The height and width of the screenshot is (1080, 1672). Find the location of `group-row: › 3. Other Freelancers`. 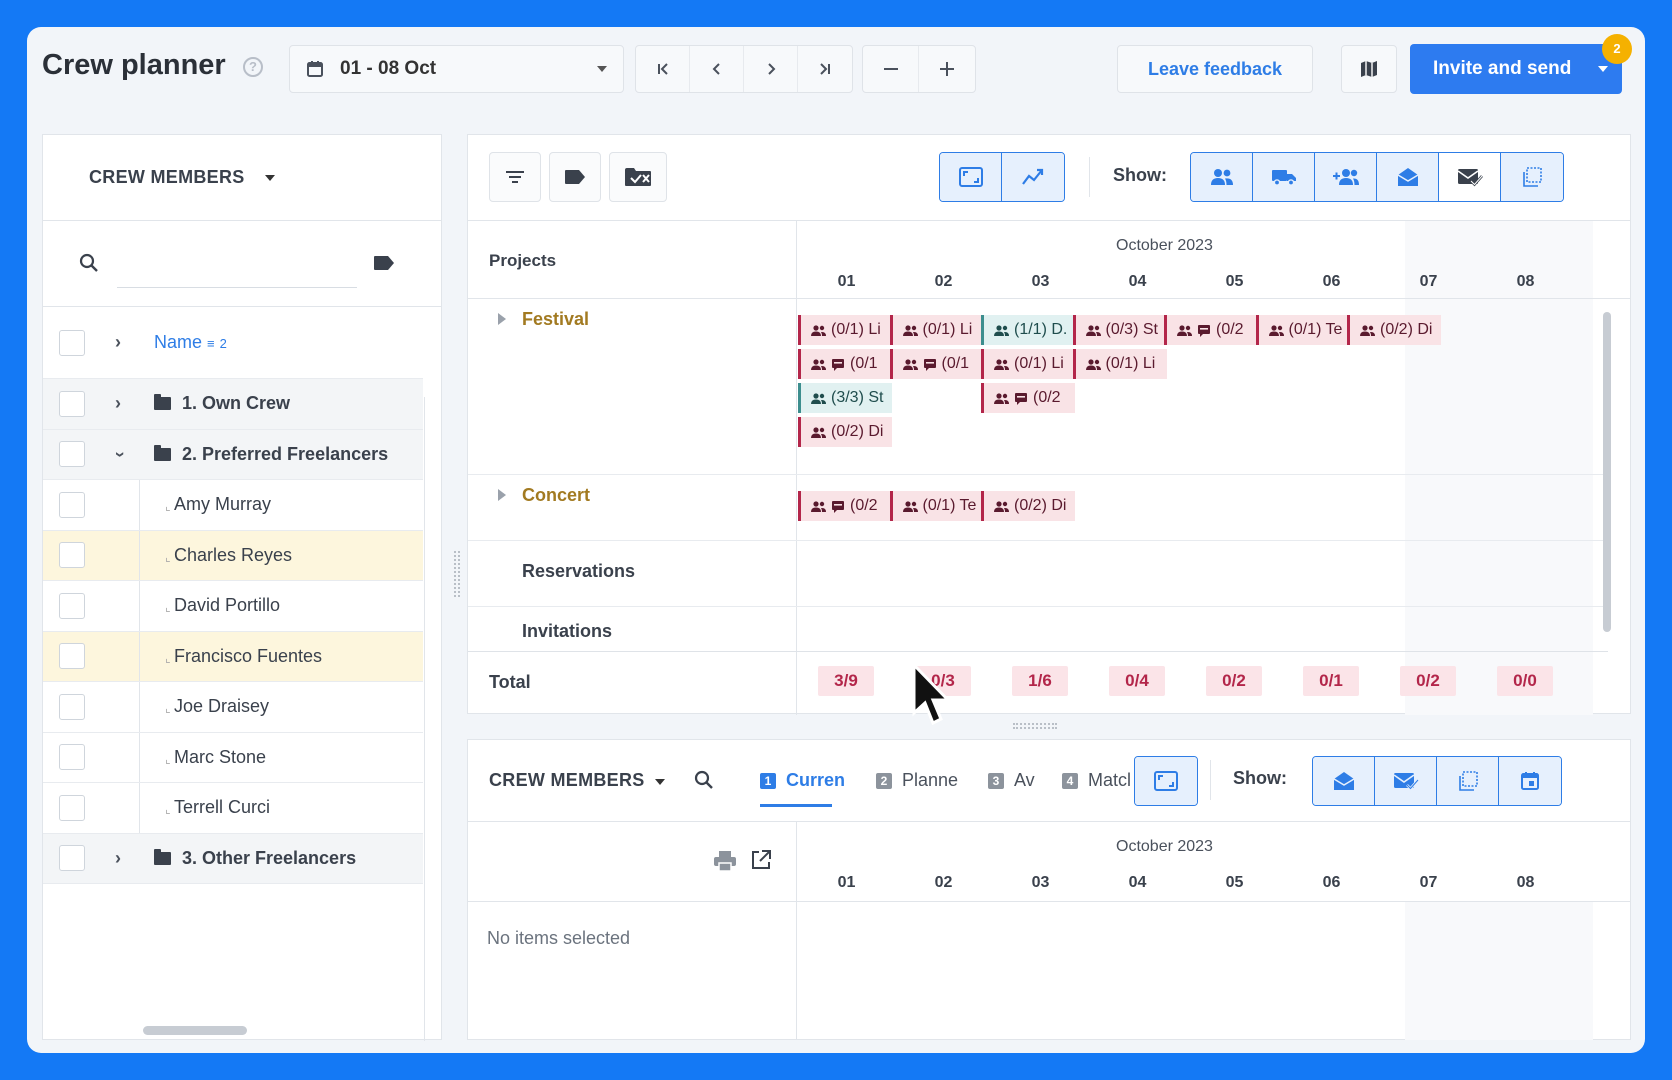

group-row: › 3. Other Freelancers is located at coordinates (233, 858).